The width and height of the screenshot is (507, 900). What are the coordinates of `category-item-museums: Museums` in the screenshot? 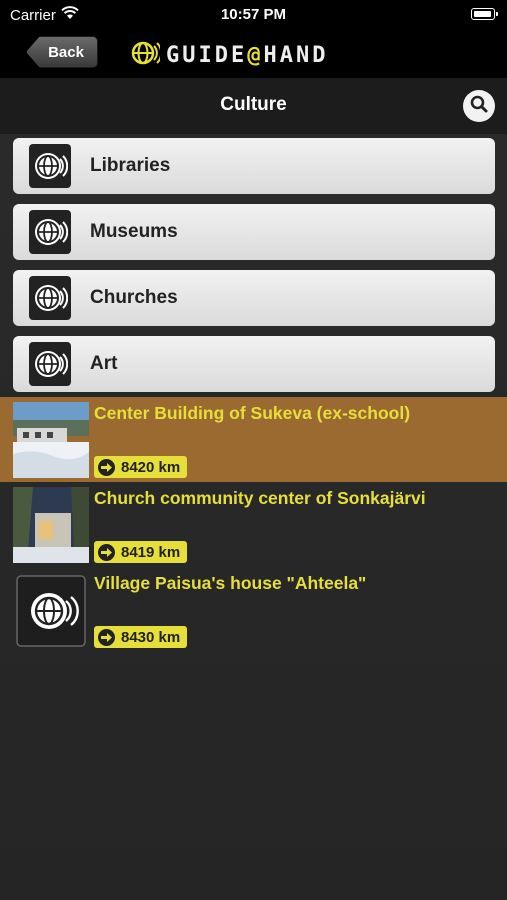 It's located at (254, 232).